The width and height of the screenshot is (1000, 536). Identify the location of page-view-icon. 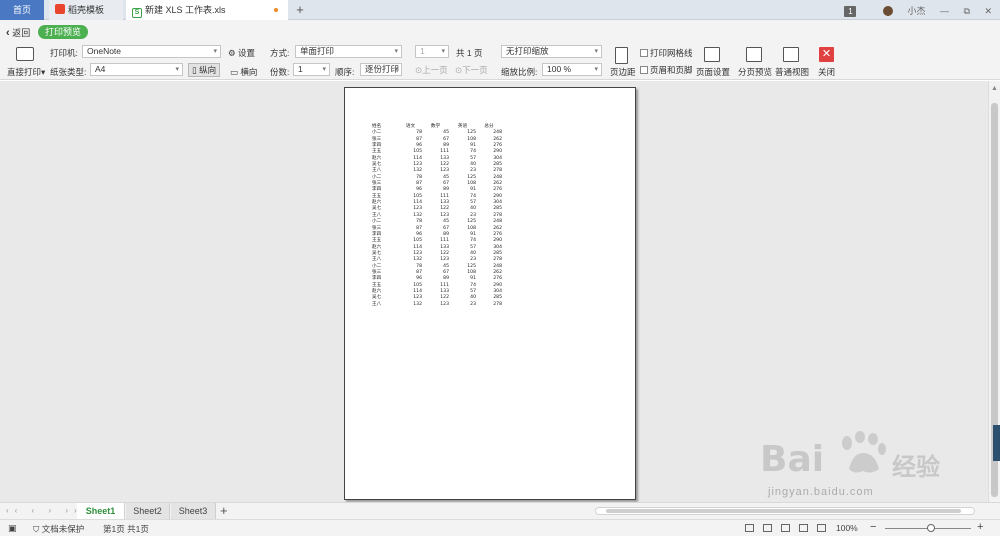
(785, 528).